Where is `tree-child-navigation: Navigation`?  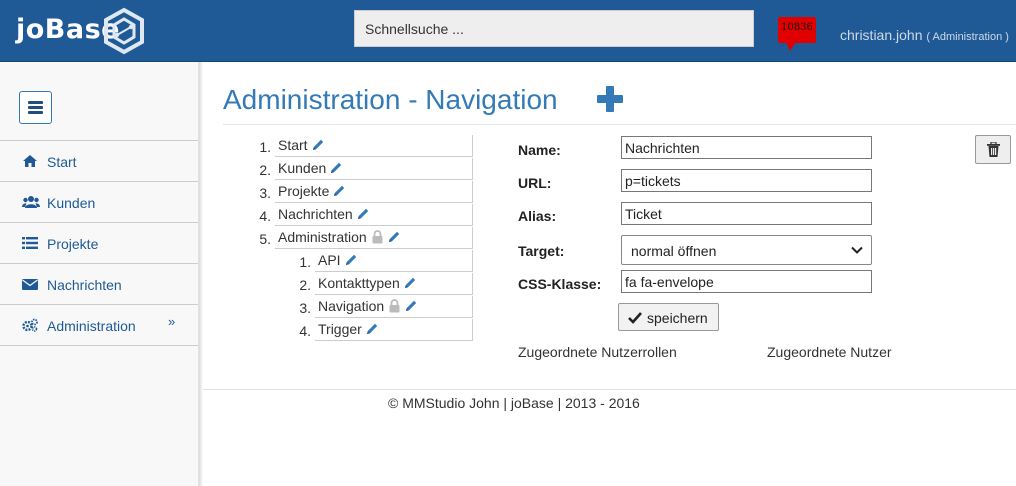 tree-child-navigation: Navigation is located at coordinates (394, 307).